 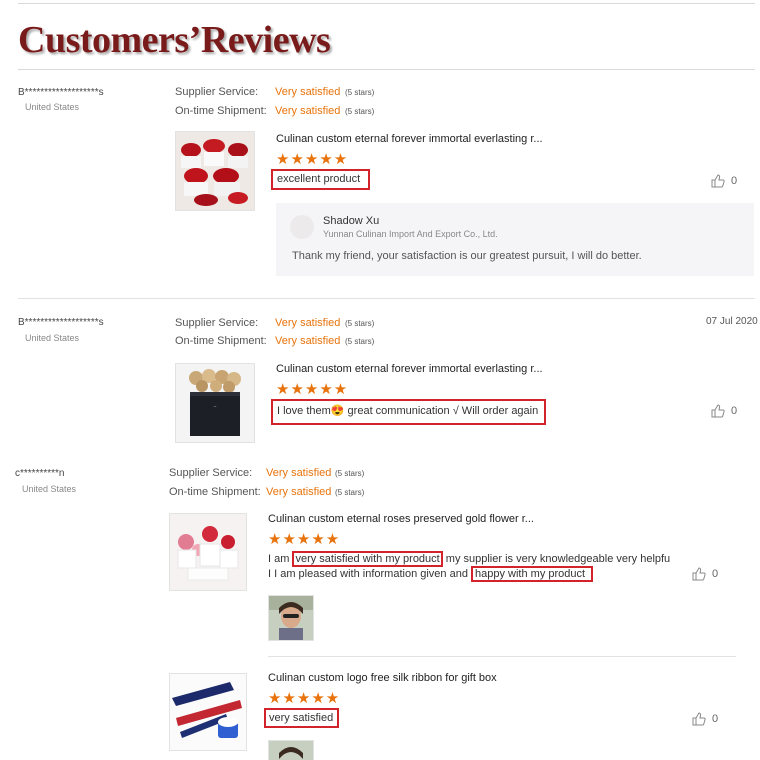 What do you see at coordinates (215, 403) in the screenshot?
I see `product-thumbnail: ~` at bounding box center [215, 403].